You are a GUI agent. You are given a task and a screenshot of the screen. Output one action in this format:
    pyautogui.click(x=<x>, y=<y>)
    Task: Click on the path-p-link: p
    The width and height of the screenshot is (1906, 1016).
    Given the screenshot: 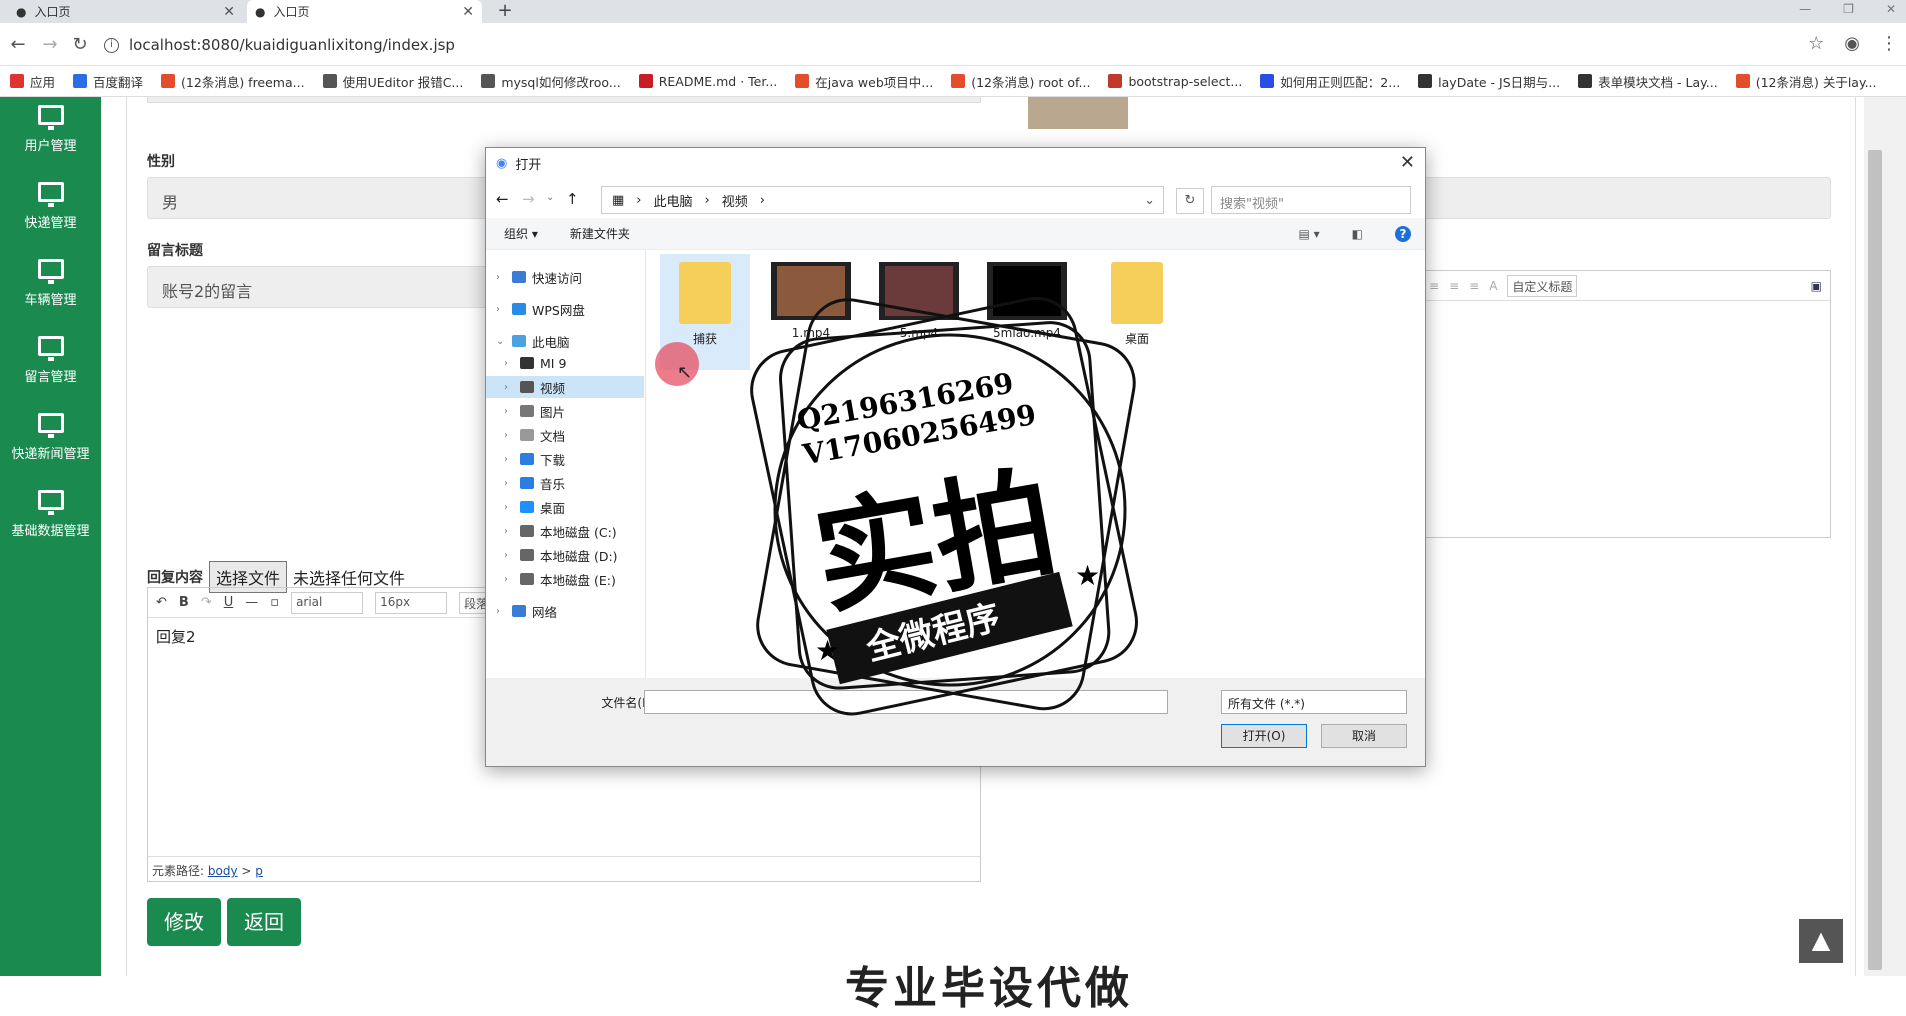 What is the action you would take?
    pyautogui.click(x=259, y=871)
    